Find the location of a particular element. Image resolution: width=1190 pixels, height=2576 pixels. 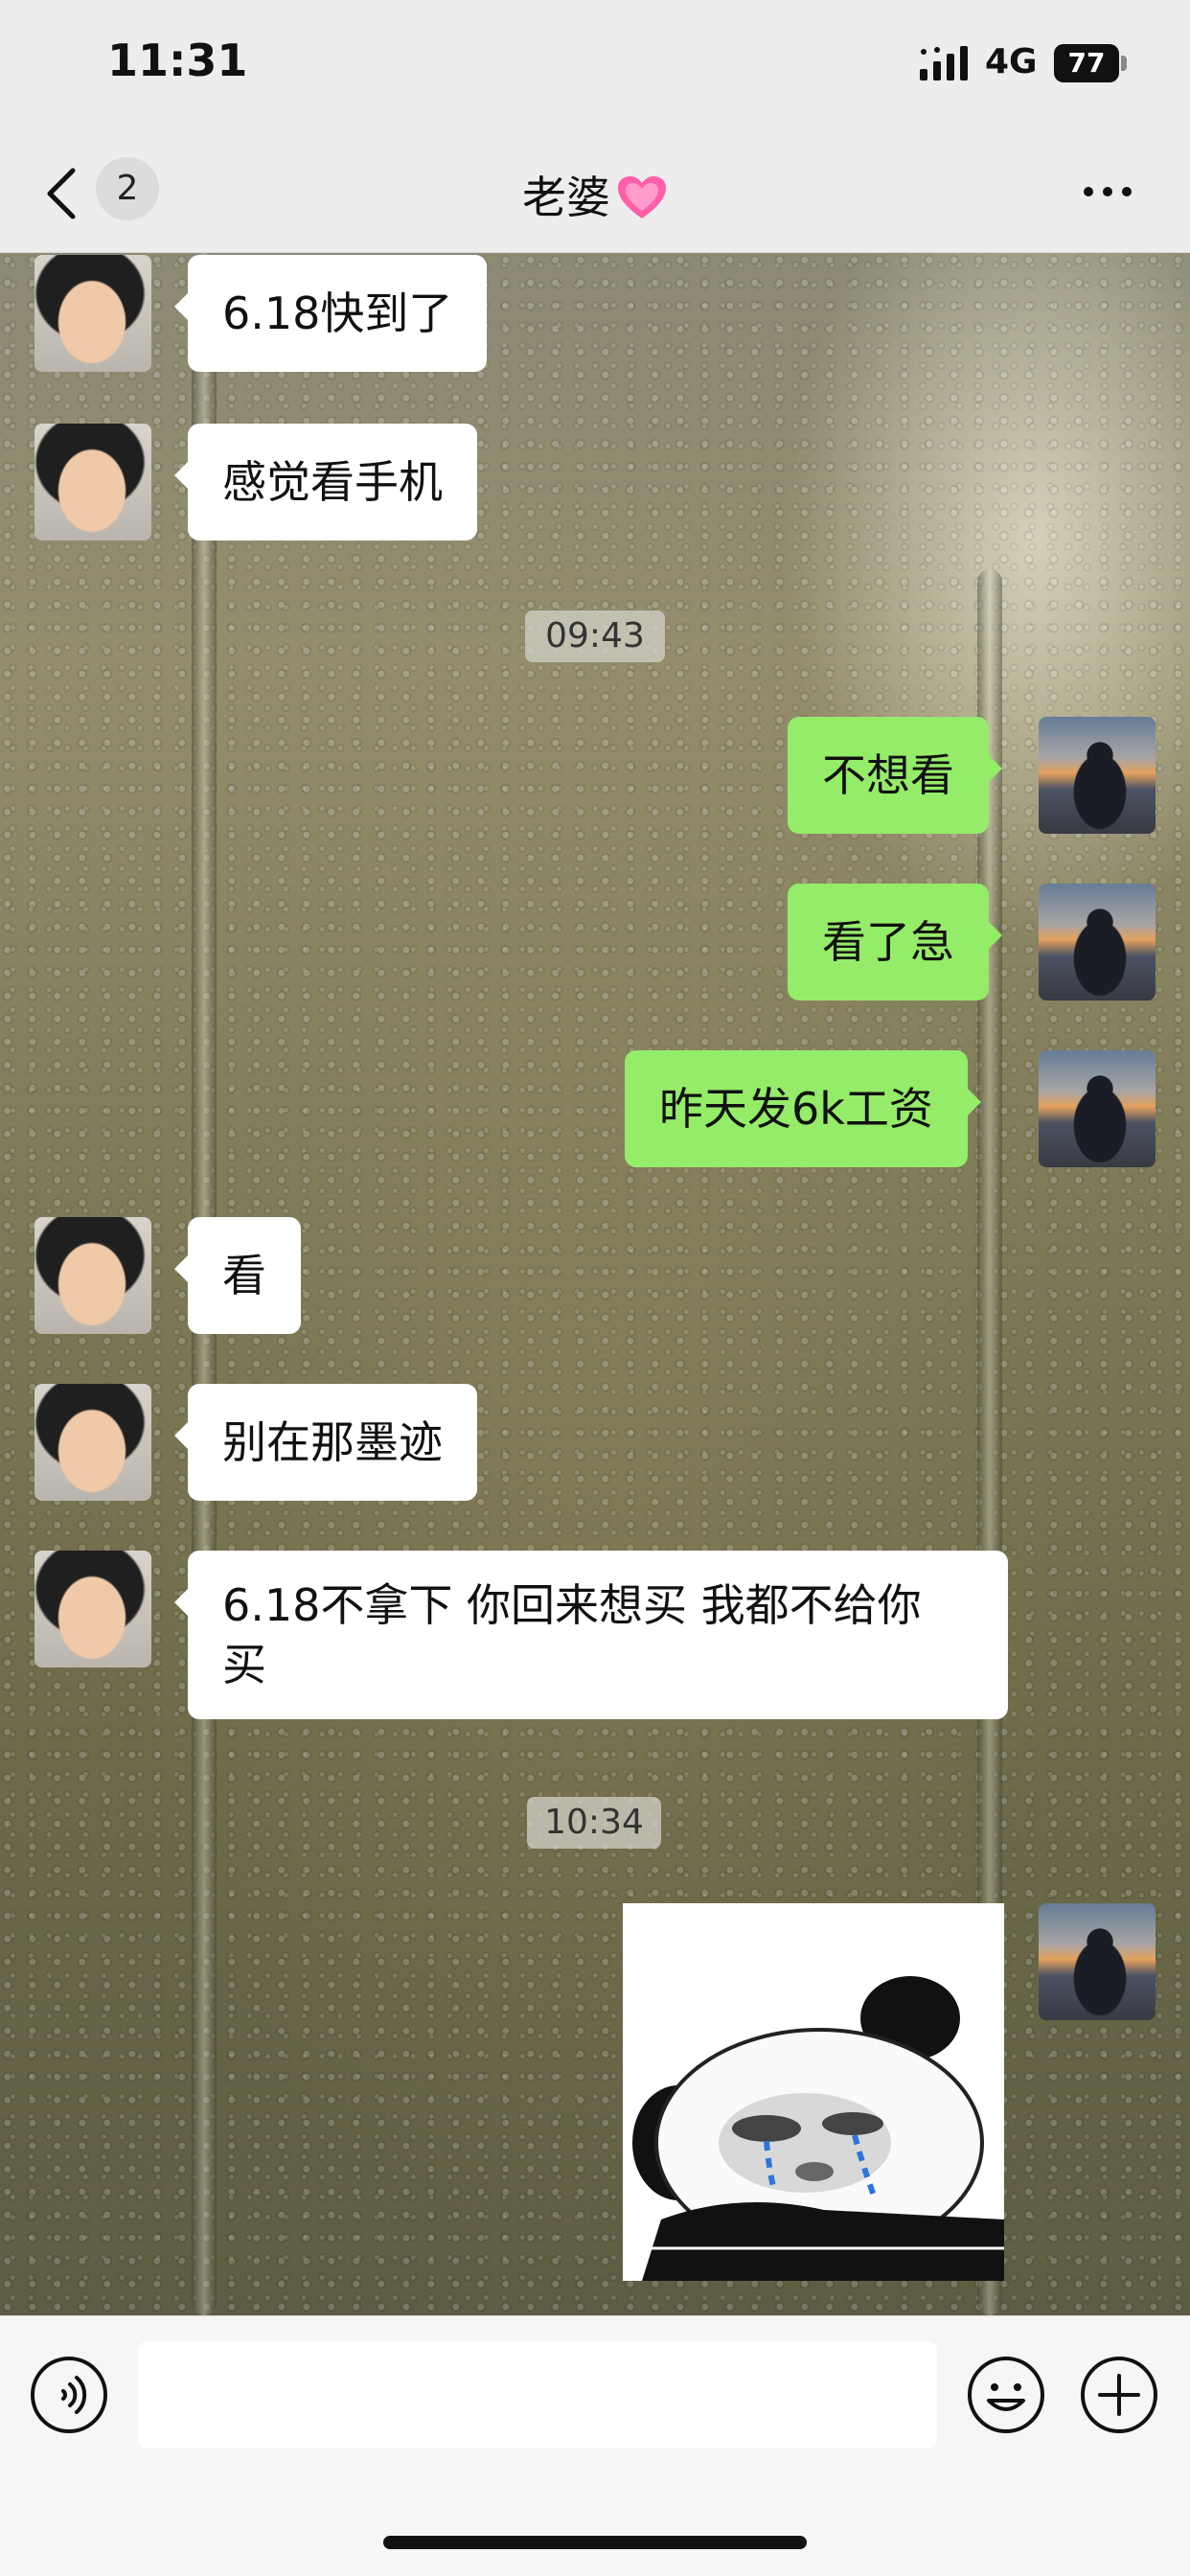

incoming-message-bubble: 感觉看手机 is located at coordinates (326, 482).